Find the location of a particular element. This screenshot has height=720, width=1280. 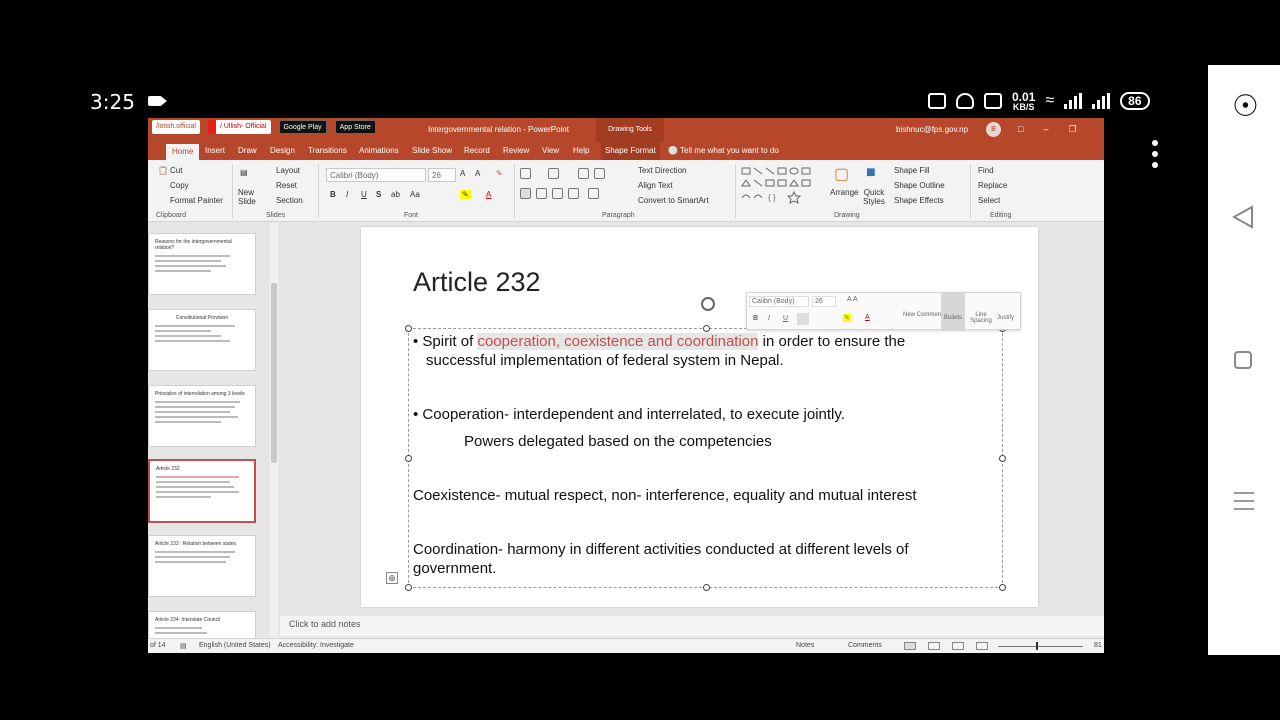

mini-size-select: 26 is located at coordinates (824, 301).